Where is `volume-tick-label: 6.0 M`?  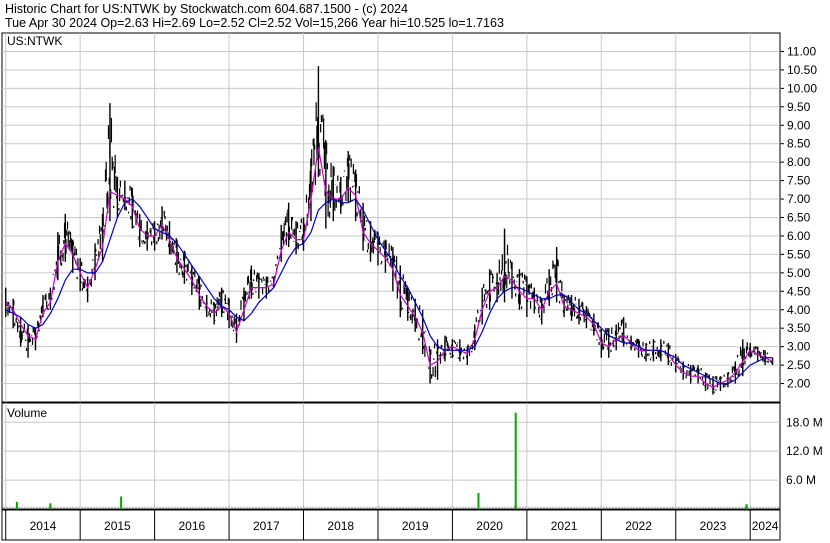 volume-tick-label: 6.0 M is located at coordinates (801, 480).